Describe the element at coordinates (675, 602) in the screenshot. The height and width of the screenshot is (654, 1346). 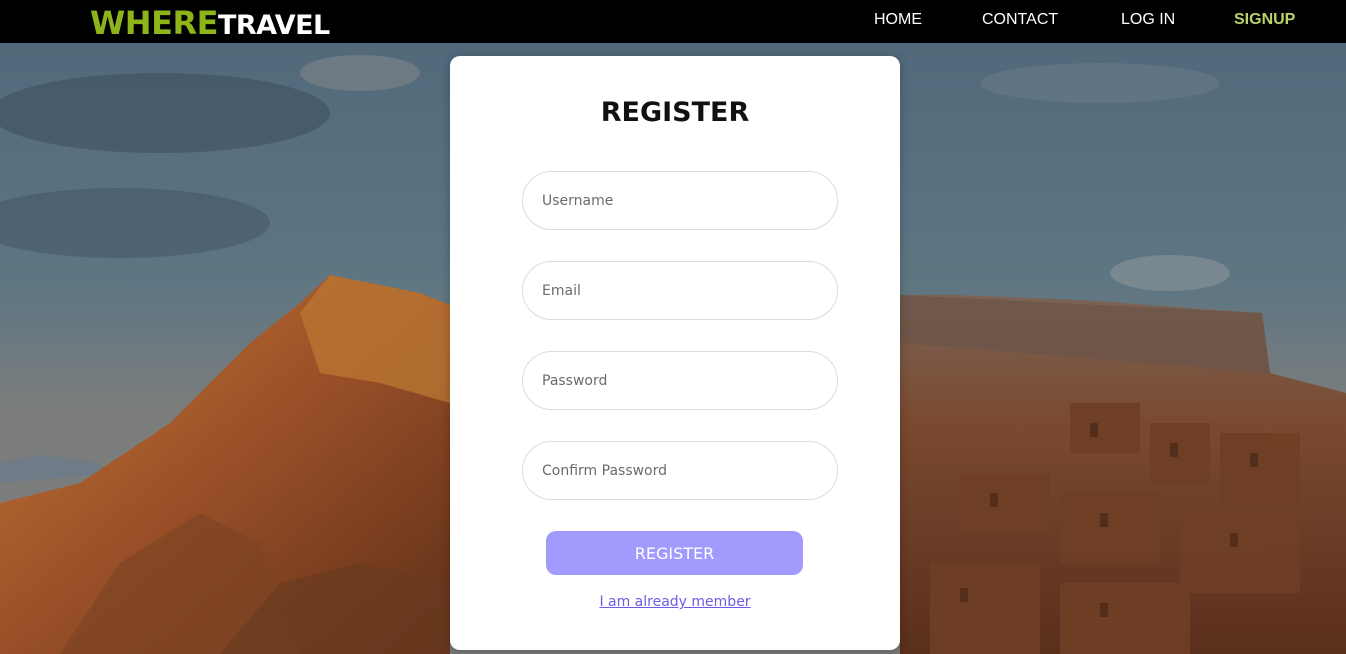
I see `already-member-link: I am already member` at that location.